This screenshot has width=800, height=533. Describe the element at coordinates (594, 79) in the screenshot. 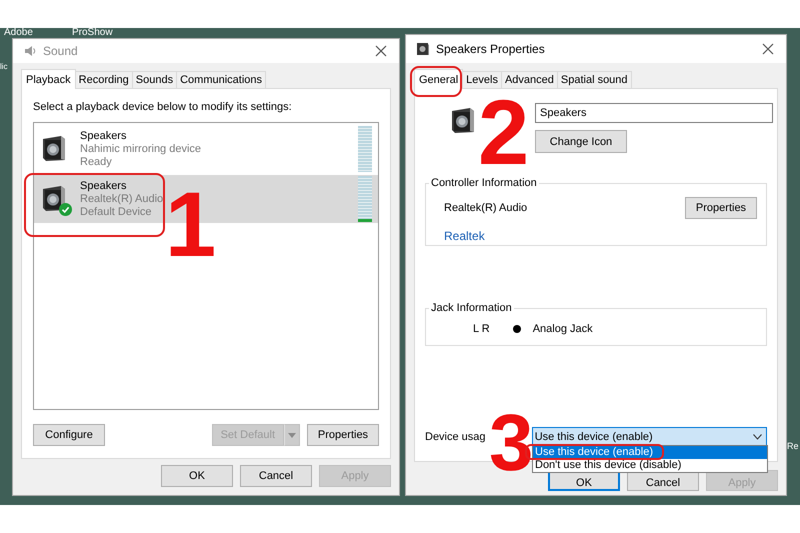

I see `tab: Spatial sound` at that location.